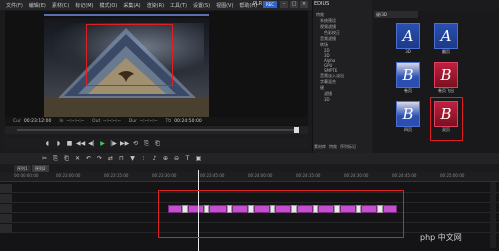 Image resolution: width=499 pixels, height=251 pixels. Describe the element at coordinates (60, 5) in the screenshot. I see `menu-clip: 素材(C)` at that location.